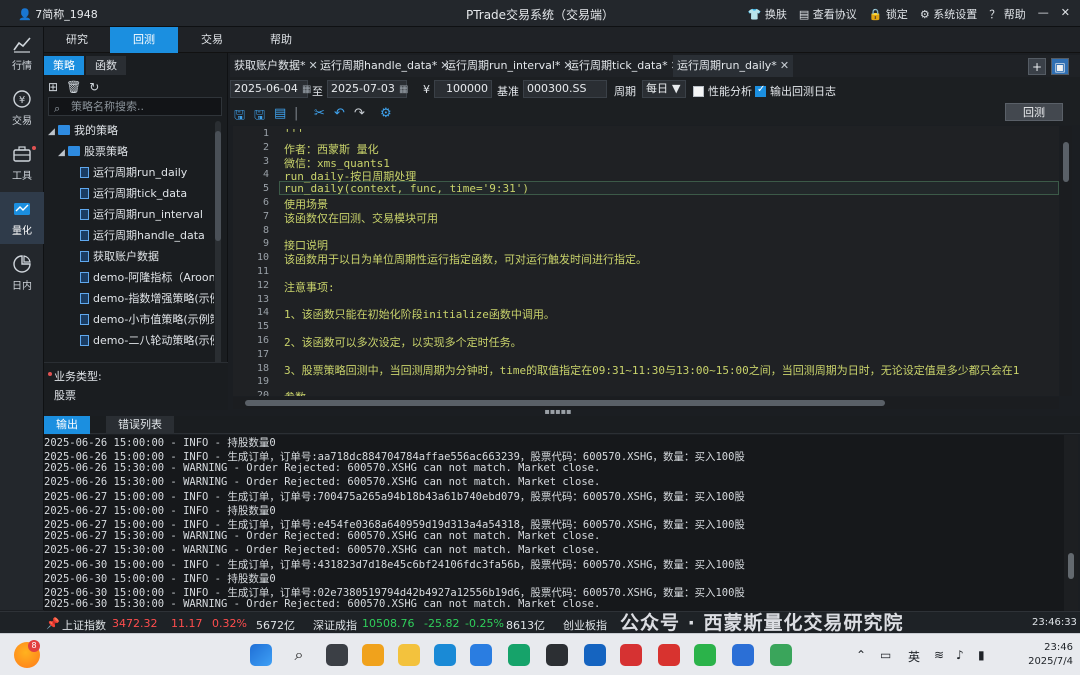 This screenshot has width=1080, height=675. I want to click on system-clock: 23:46 2025/7/4, so click(1038, 655).